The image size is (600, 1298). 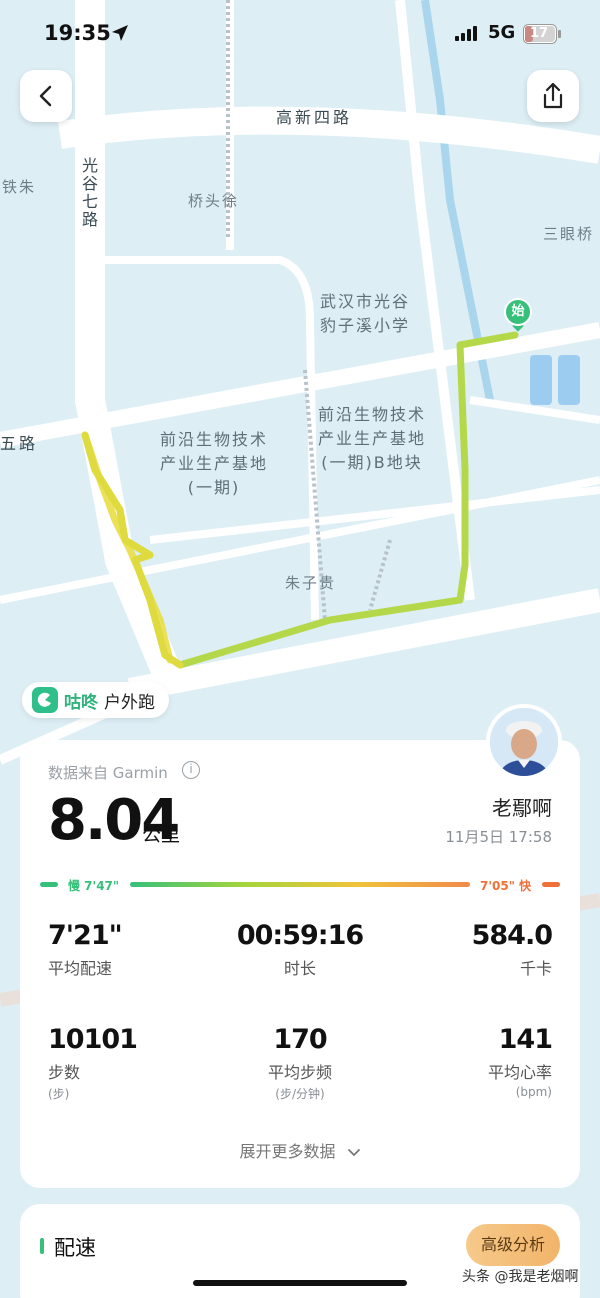 I want to click on expand-more-button: 展开更多数据, so click(x=300, y=1150).